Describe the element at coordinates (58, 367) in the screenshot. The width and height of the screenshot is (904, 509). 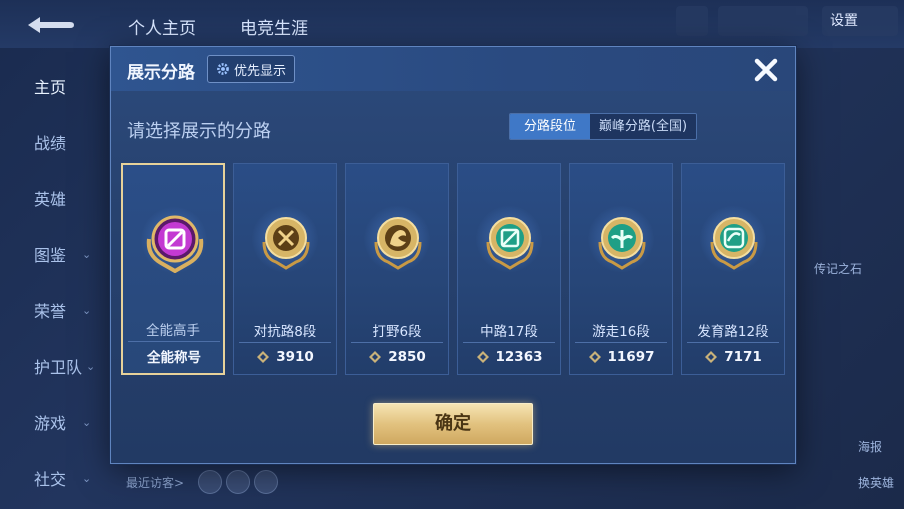
I see `sidebar-item-label: 护卫队` at that location.